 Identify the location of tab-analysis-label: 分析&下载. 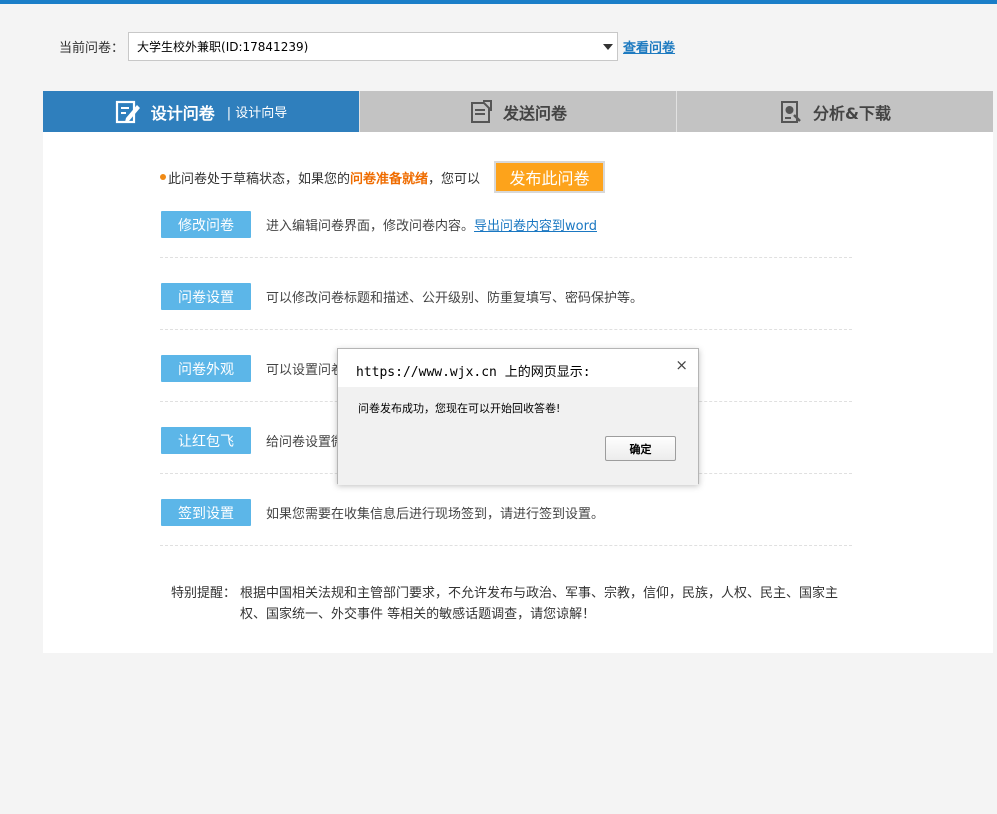
(852, 113).